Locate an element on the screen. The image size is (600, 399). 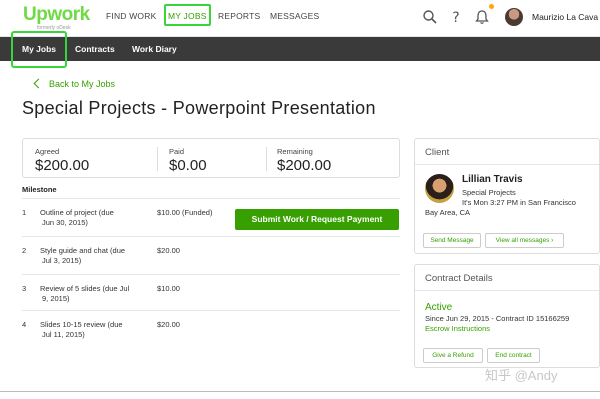
milestone-number: 4 is located at coordinates (24, 324).